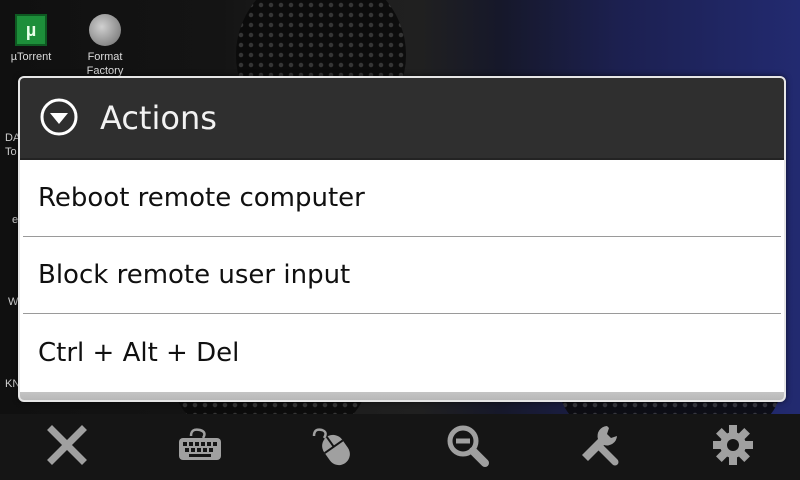  Describe the element at coordinates (105, 30) in the screenshot. I see `format-factory-icon` at that location.